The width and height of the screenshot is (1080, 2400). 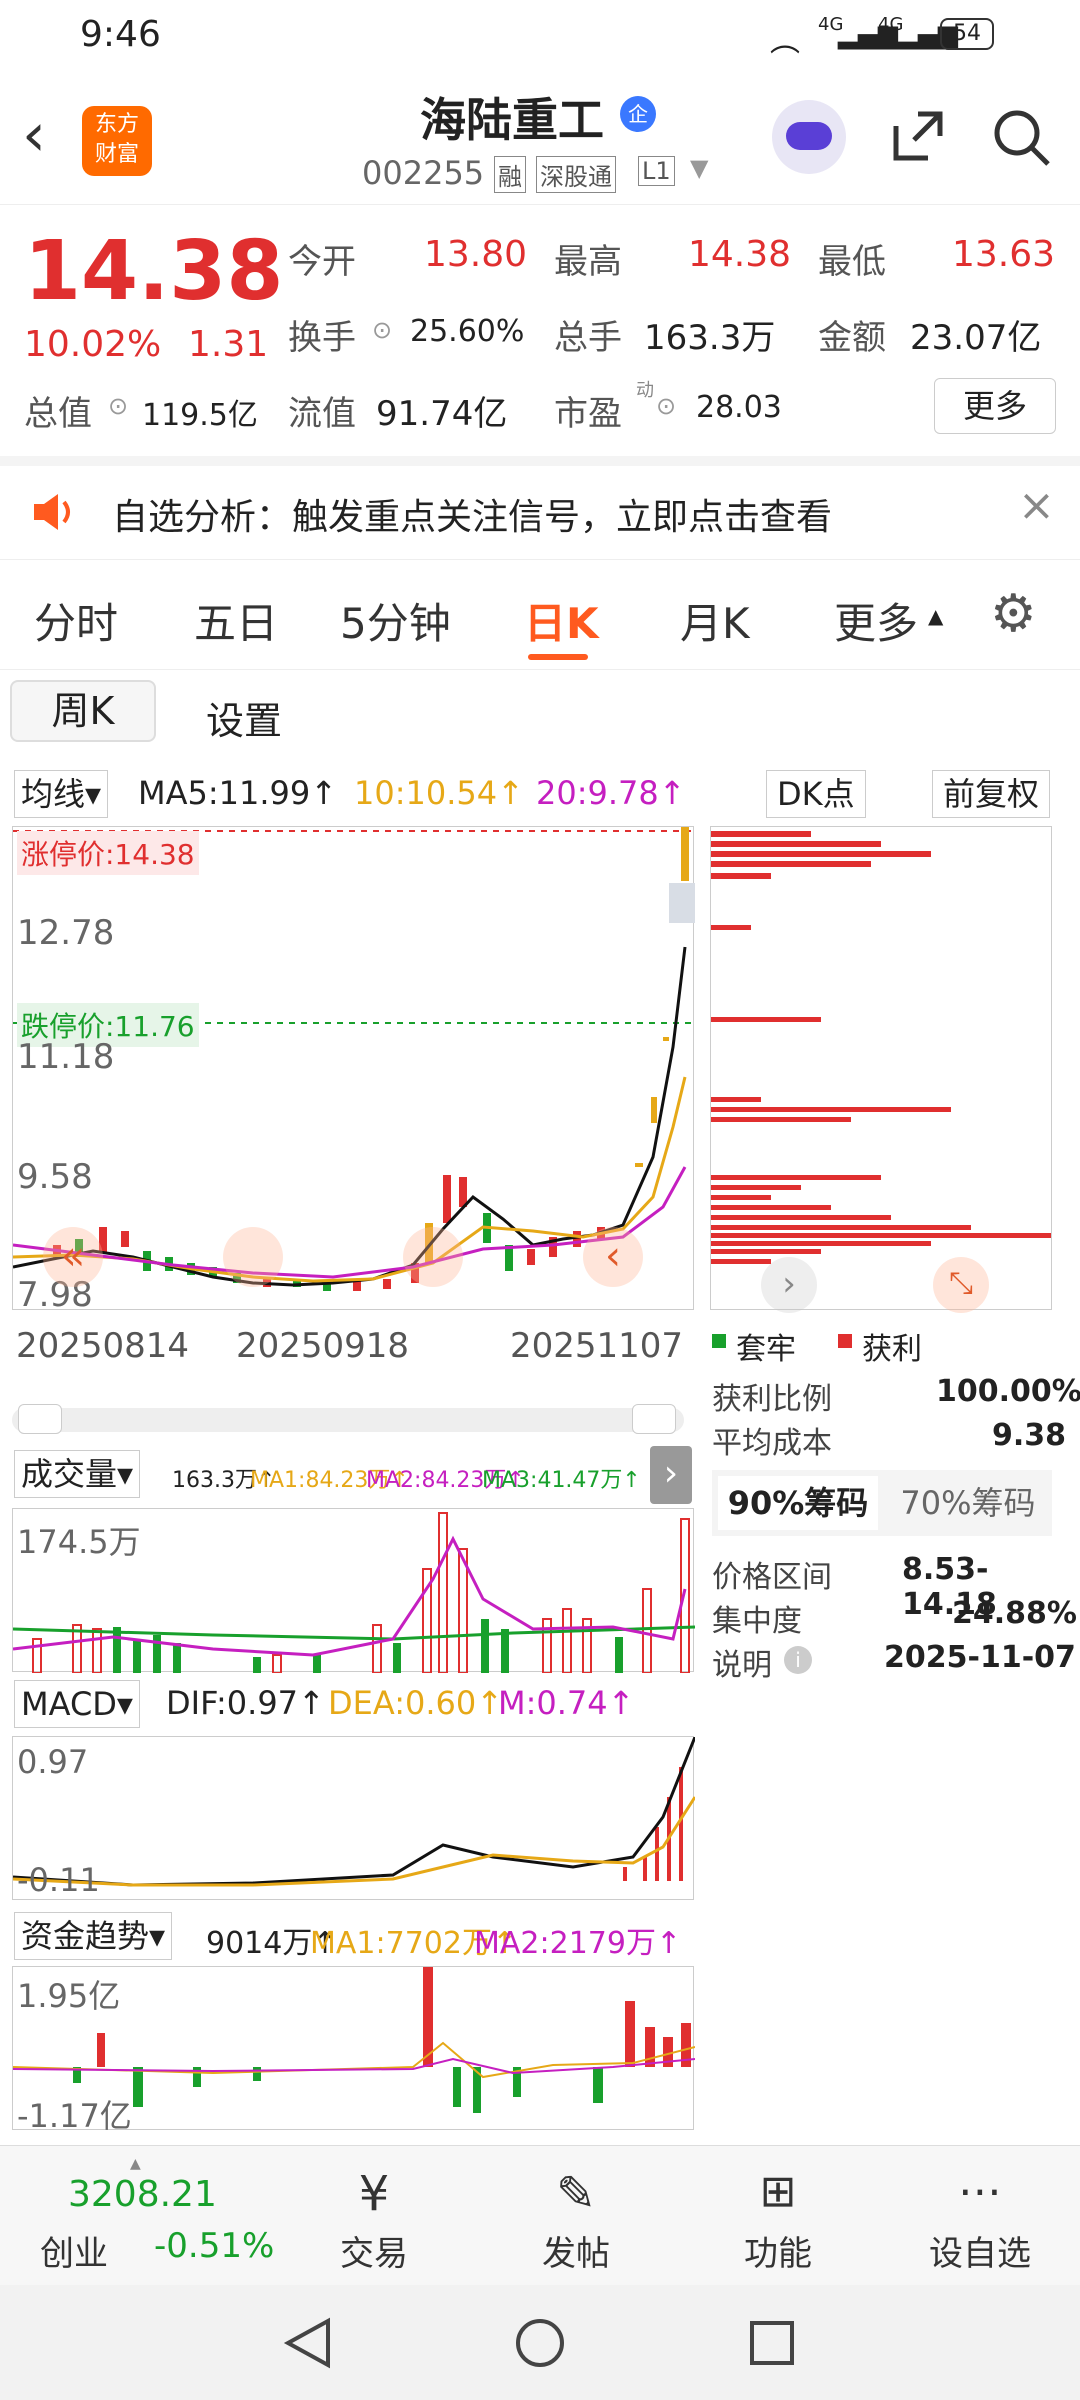 I want to click on info-icon-4: i, so click(x=798, y=1660).